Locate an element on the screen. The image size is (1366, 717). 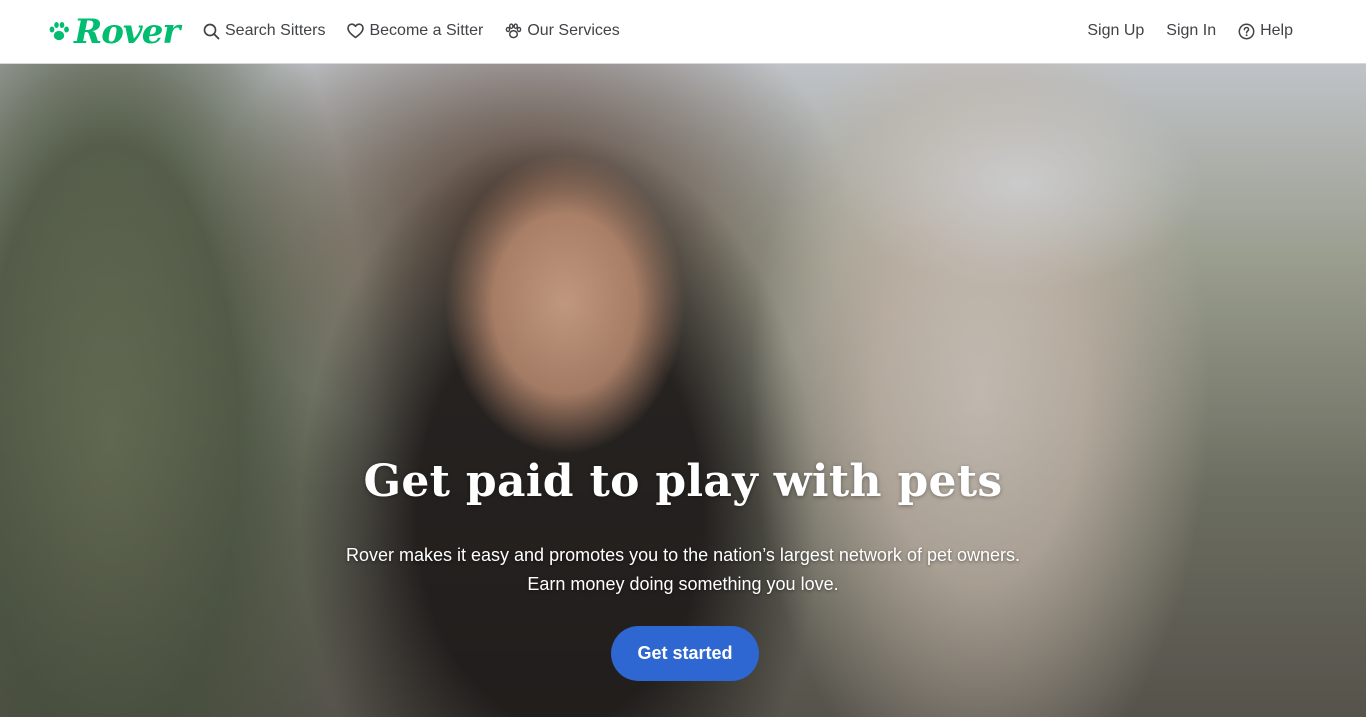
nav-search-sitters: Search Sitters is located at coordinates (264, 31).